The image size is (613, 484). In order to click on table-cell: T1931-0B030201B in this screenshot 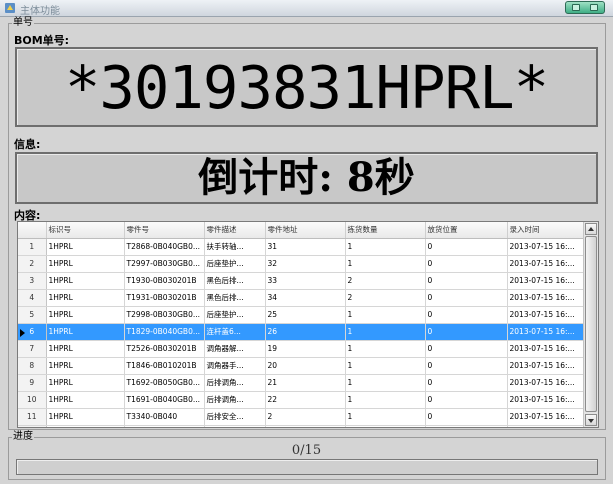, I will do `click(164, 298)`.